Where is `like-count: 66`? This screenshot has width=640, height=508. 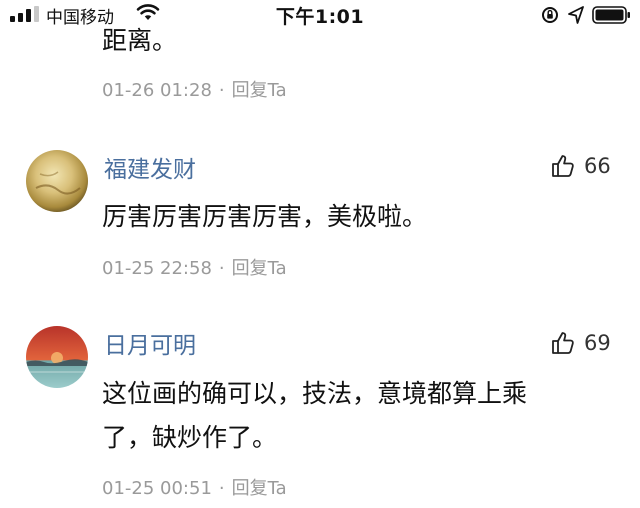 like-count: 66 is located at coordinates (597, 166).